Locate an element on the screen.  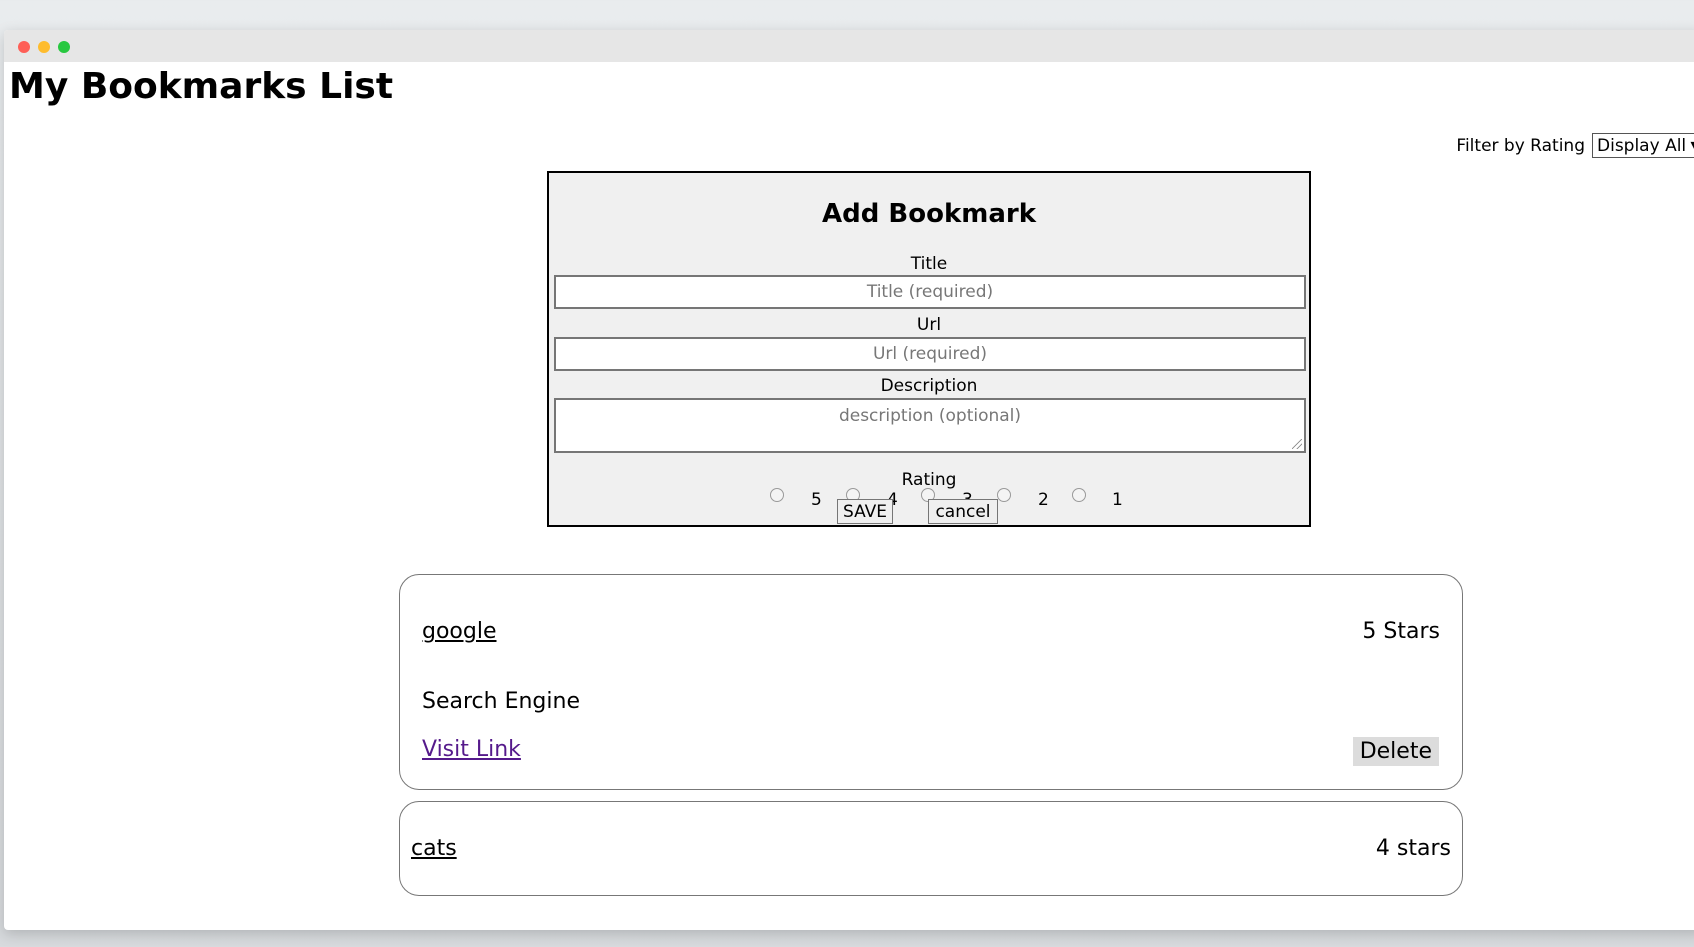
page-title: My Bookmarks List is located at coordinates (201, 86).